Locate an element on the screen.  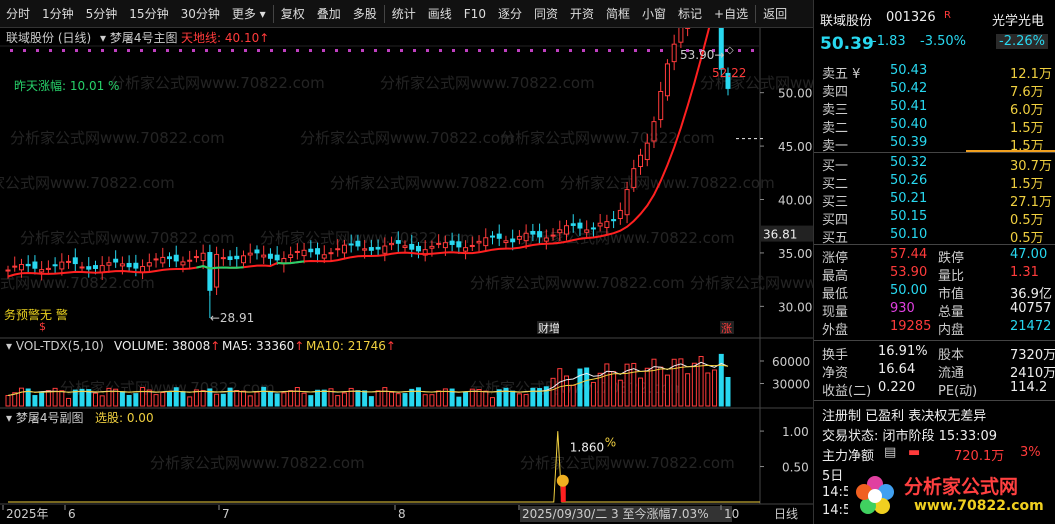
toolbar-button-6: 复权 is located at coordinates (293, 14).